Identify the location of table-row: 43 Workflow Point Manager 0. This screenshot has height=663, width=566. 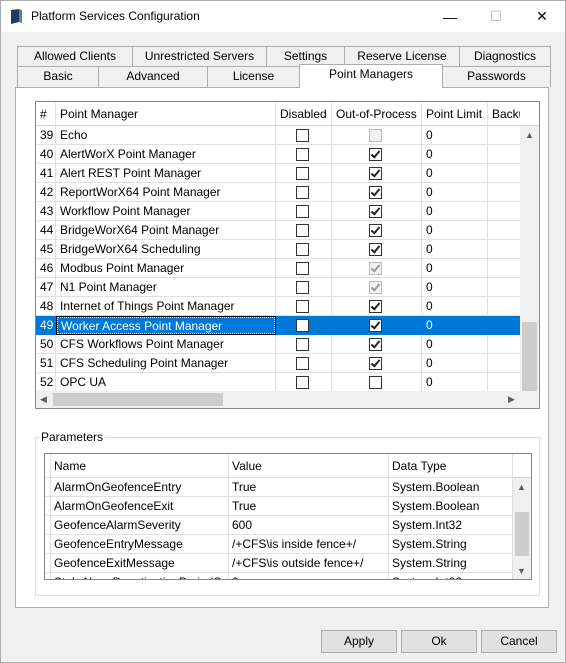
(278, 211).